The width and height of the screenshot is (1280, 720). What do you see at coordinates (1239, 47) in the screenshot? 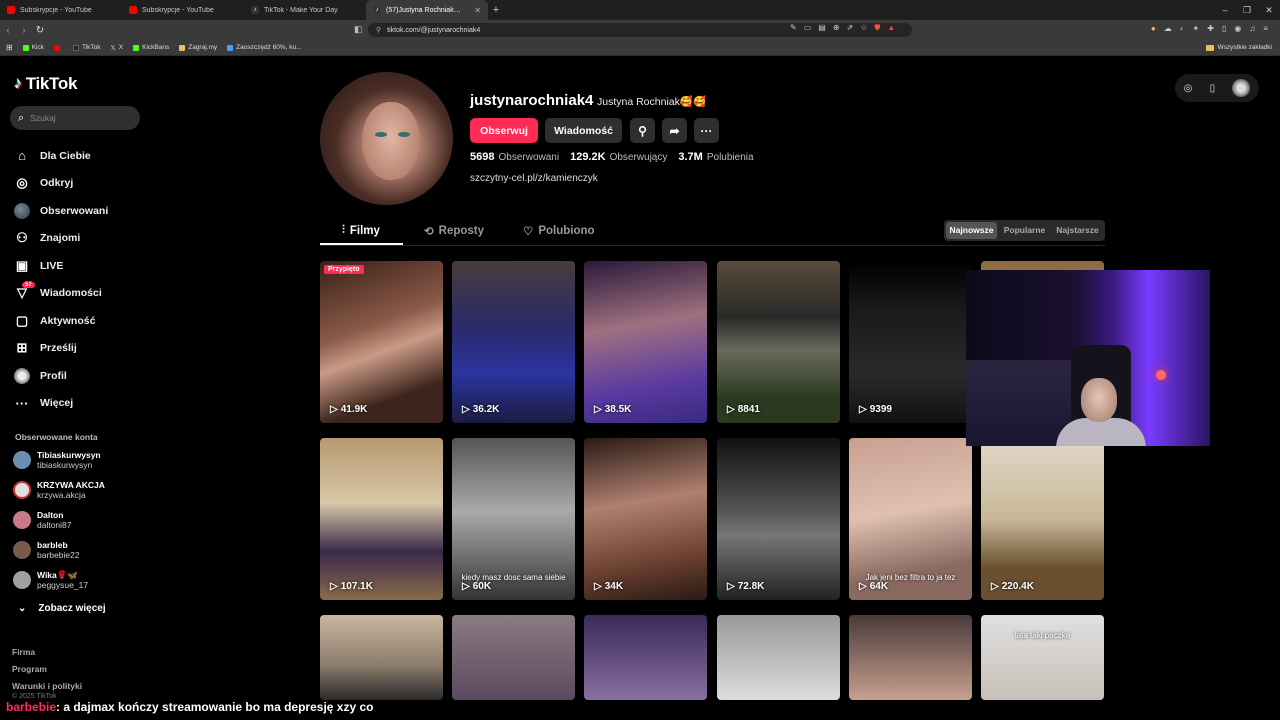
I see `all-bookmarks-button: Wszystkie zakładki` at bounding box center [1239, 47].